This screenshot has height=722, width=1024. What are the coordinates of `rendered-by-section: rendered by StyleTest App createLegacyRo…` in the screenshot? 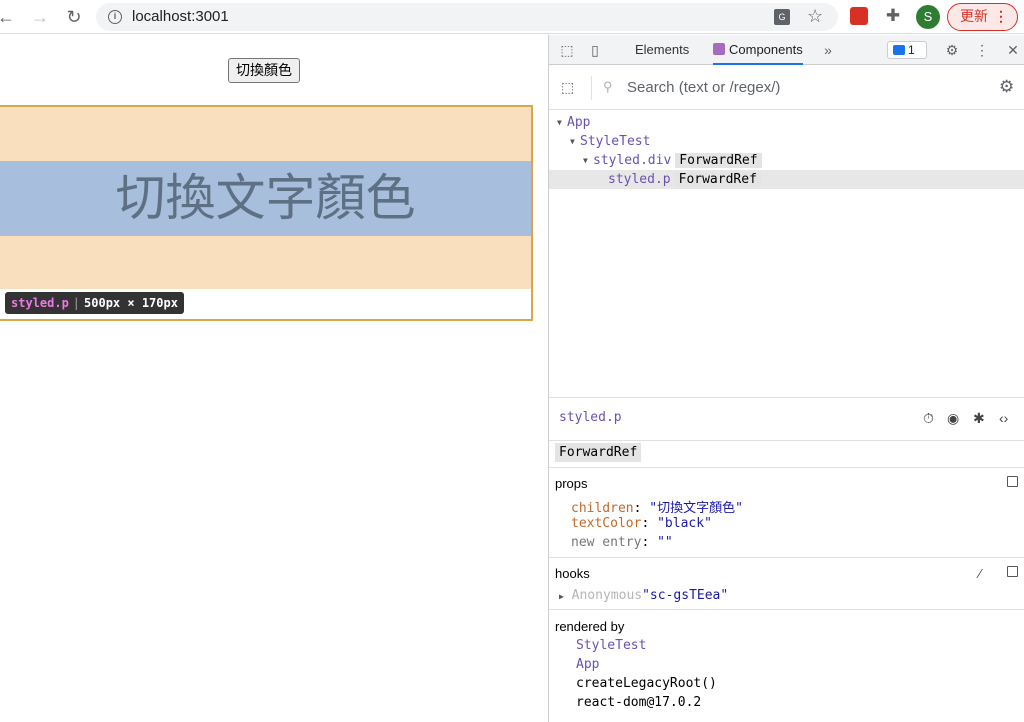 It's located at (786, 665).